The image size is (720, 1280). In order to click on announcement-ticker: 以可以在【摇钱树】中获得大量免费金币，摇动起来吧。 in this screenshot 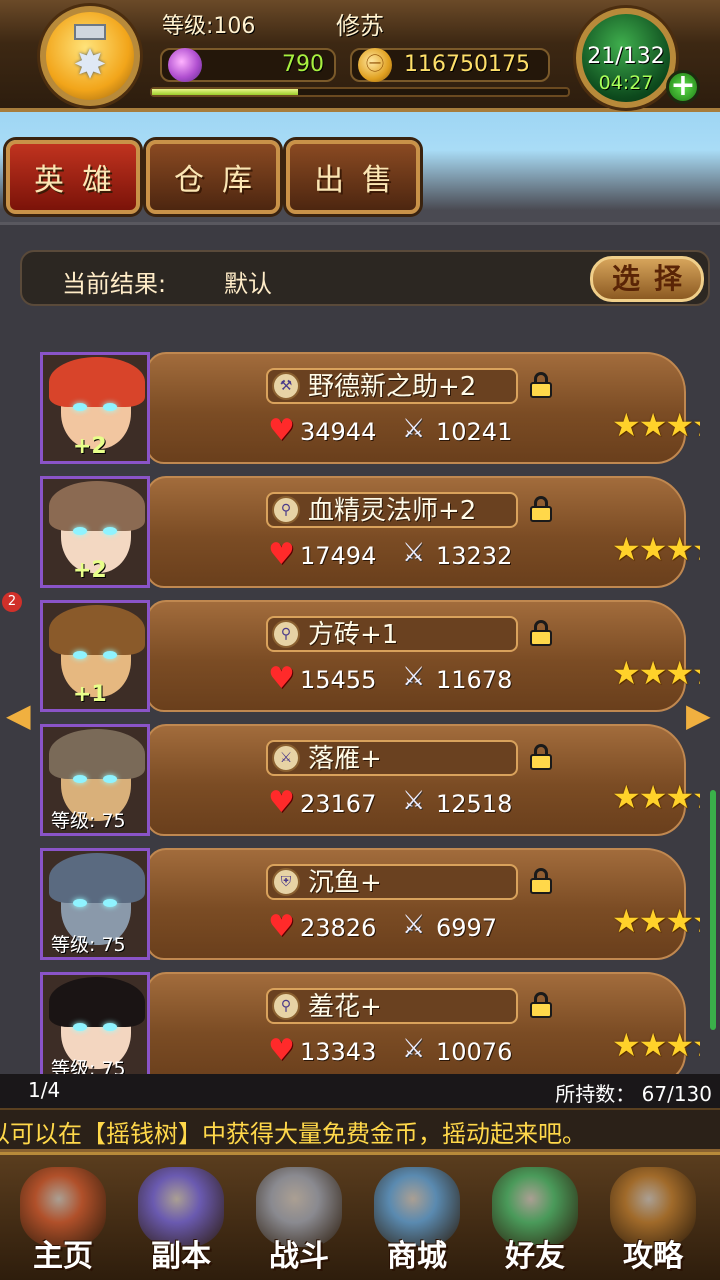, I will do `click(360, 1130)`.